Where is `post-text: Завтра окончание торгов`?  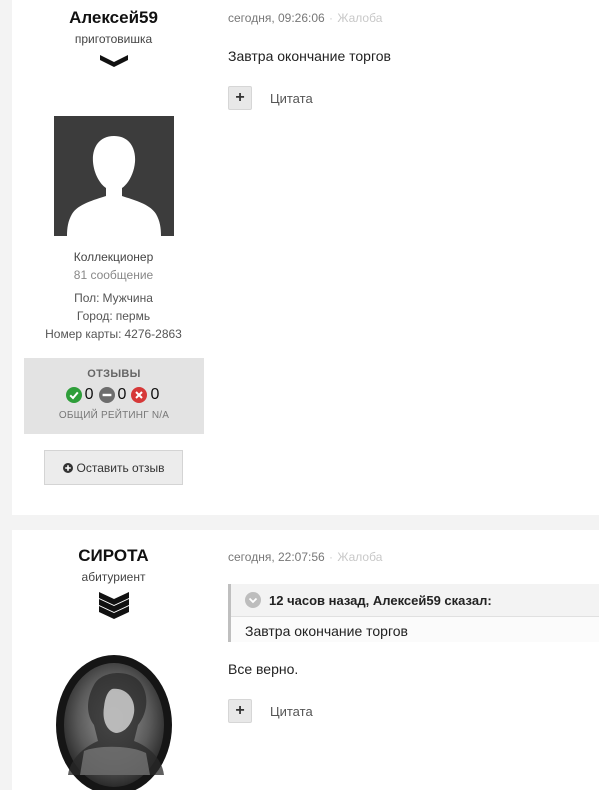
post-text: Завтра окончание торгов is located at coordinates (309, 56).